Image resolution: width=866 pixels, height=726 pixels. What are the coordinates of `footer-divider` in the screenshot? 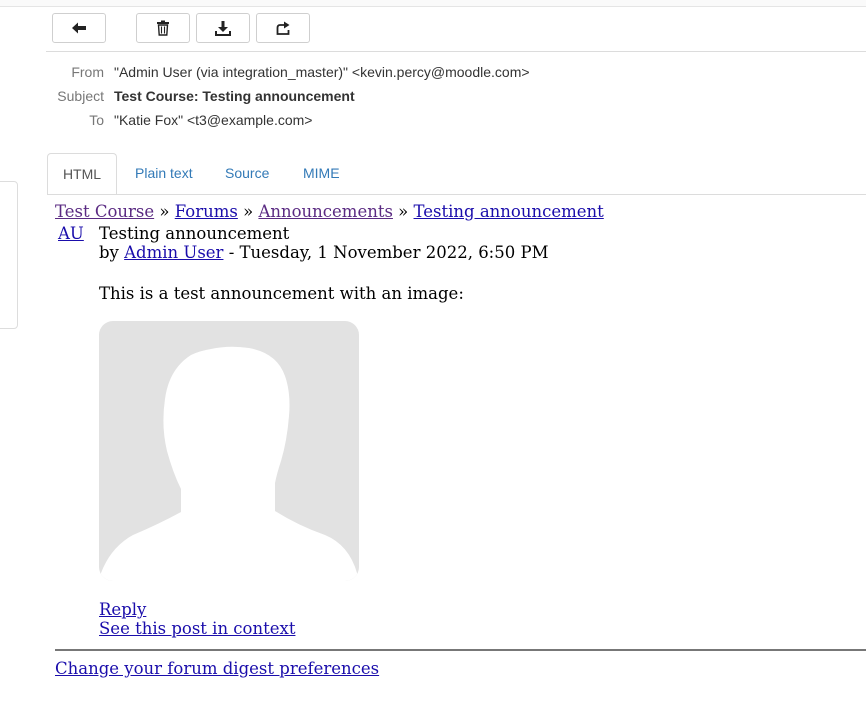 It's located at (460, 650).